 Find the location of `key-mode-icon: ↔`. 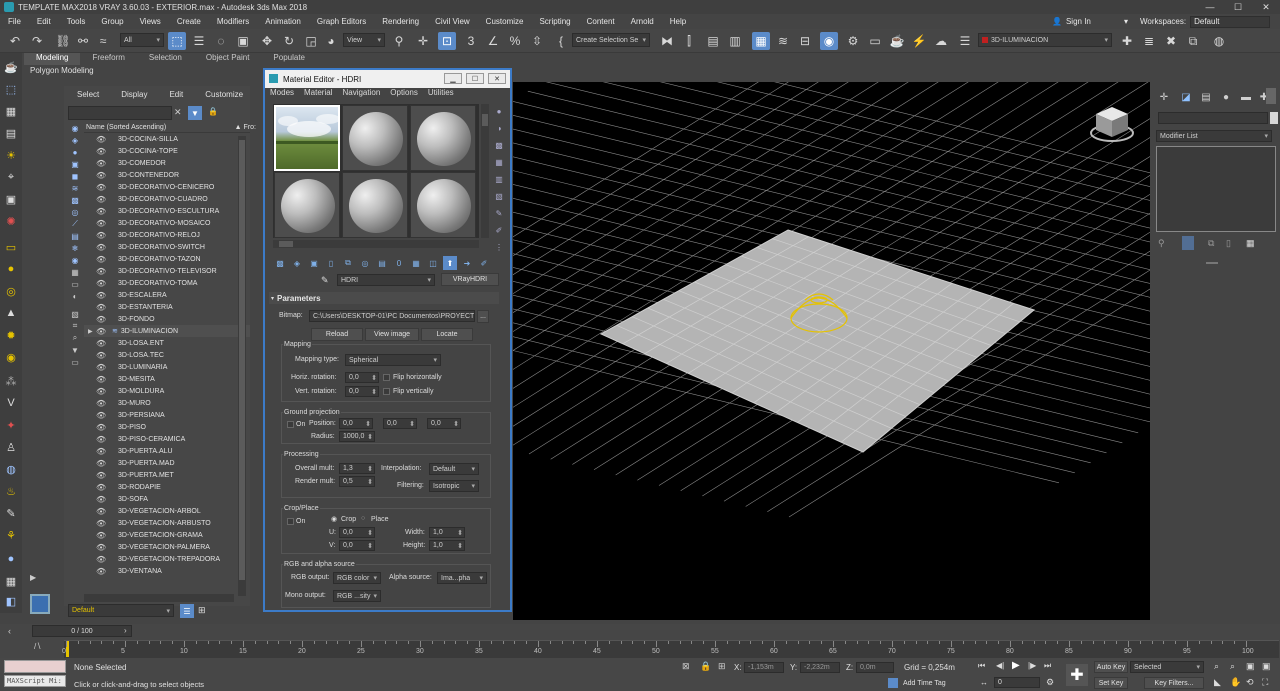

key-mode-icon: ↔ is located at coordinates (984, 682).